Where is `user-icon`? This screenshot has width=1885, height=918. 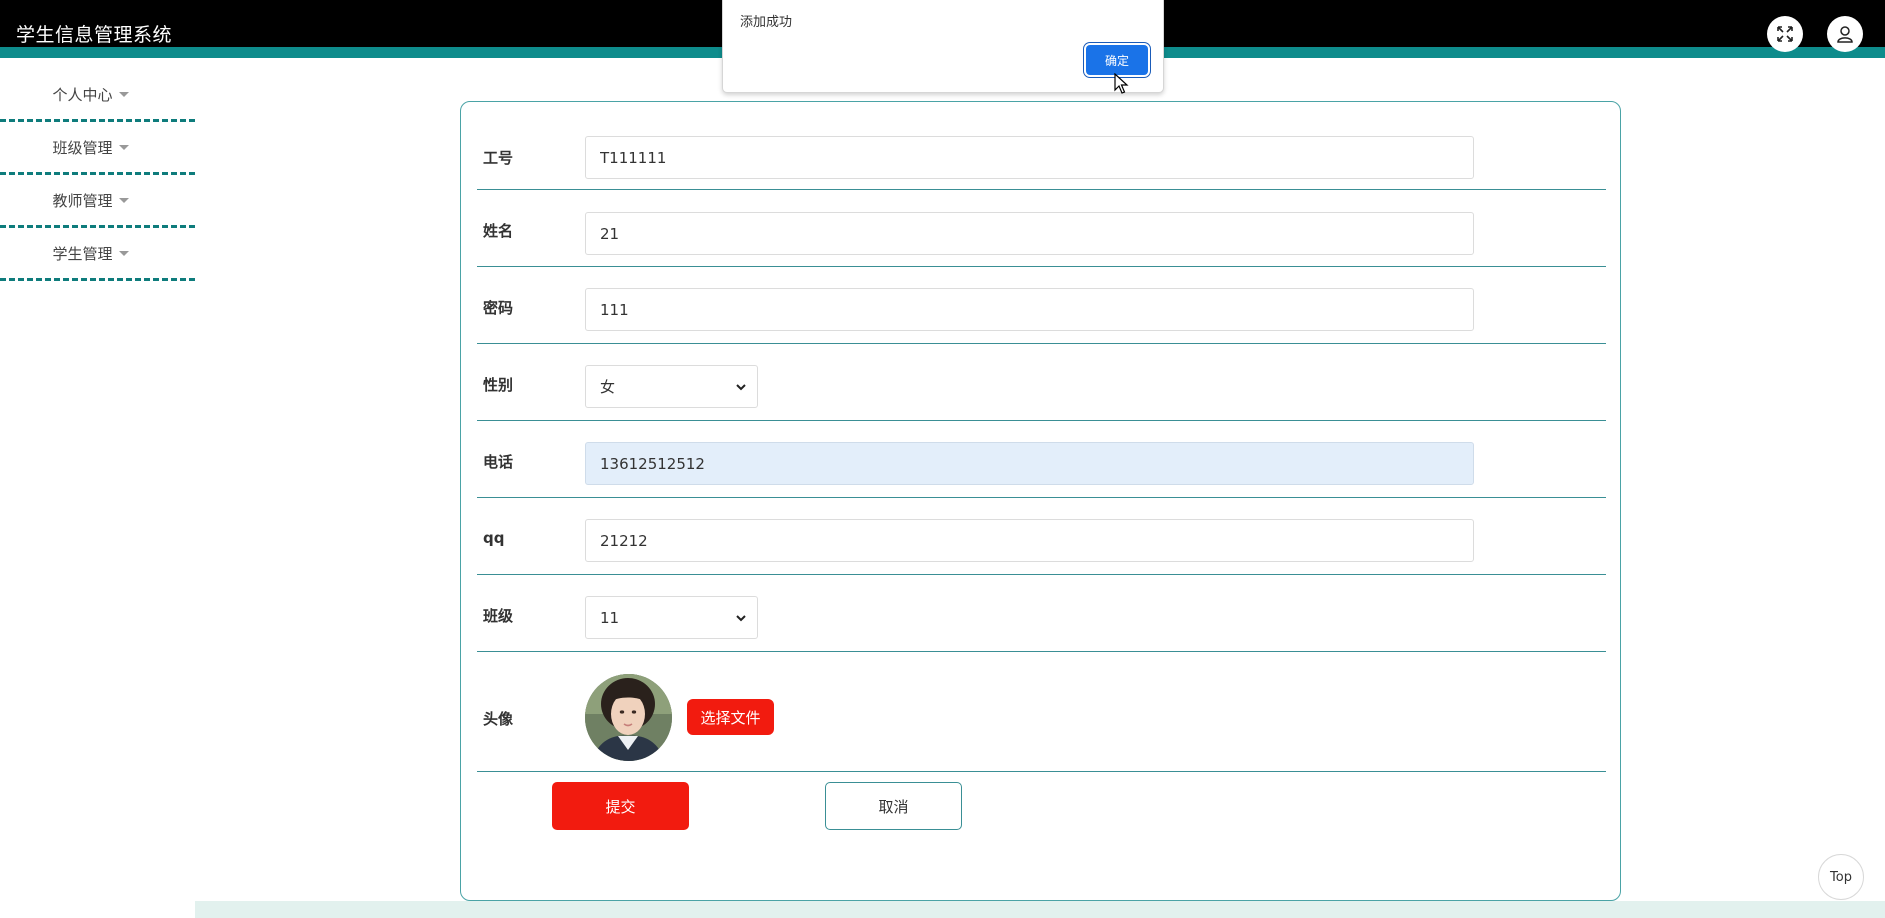
user-icon is located at coordinates (1845, 34).